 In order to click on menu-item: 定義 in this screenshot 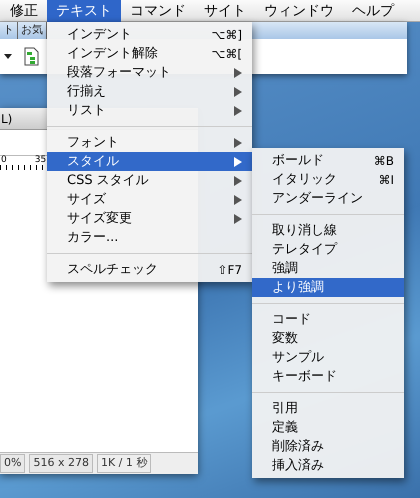, I will do `click(328, 427)`.